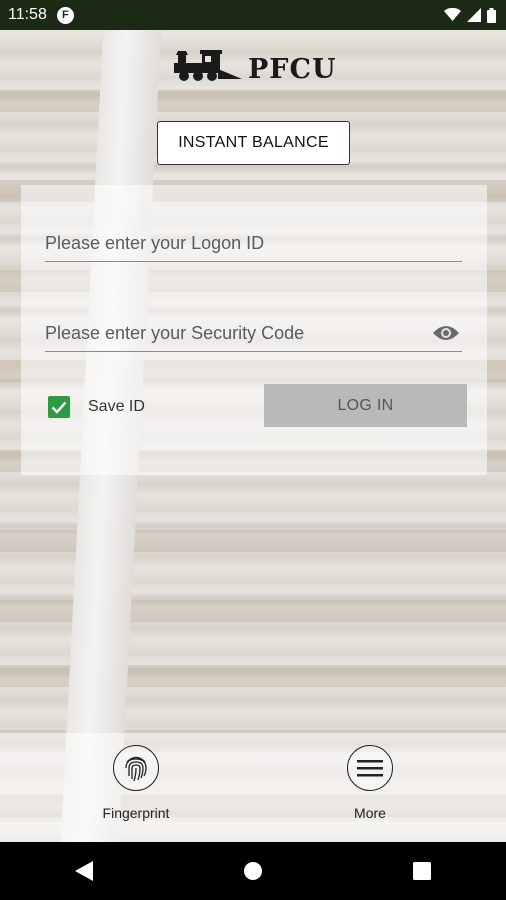  I want to click on more-action: More, so click(370, 783).